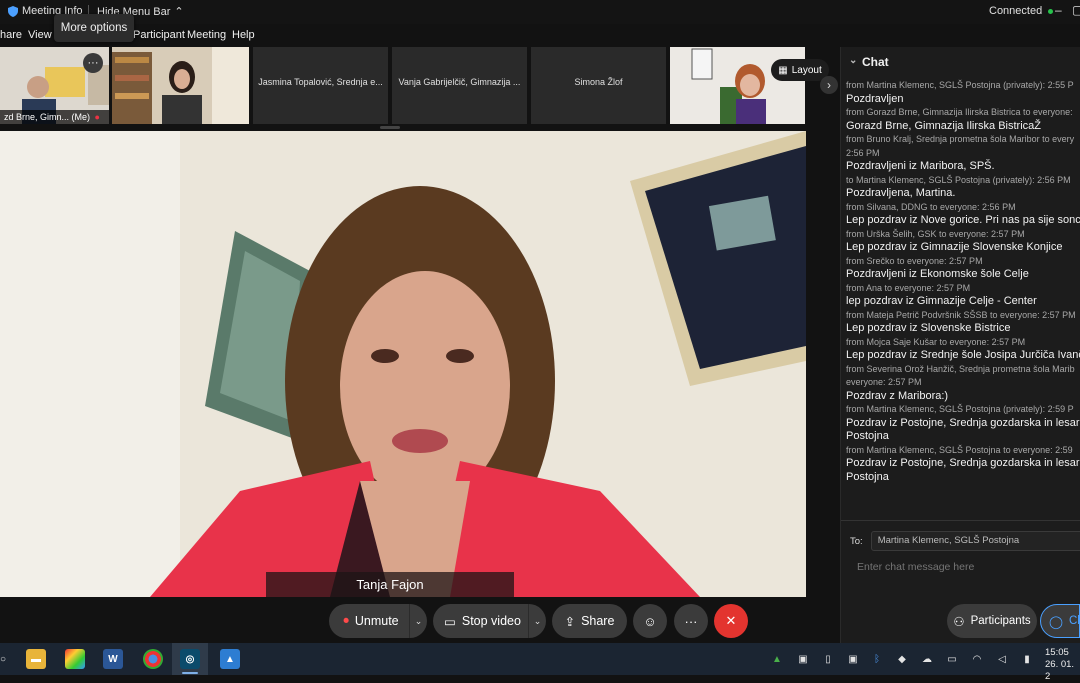 Image resolution: width=1080 pixels, height=683 pixels. I want to click on chat-title: Chat, so click(875, 62).